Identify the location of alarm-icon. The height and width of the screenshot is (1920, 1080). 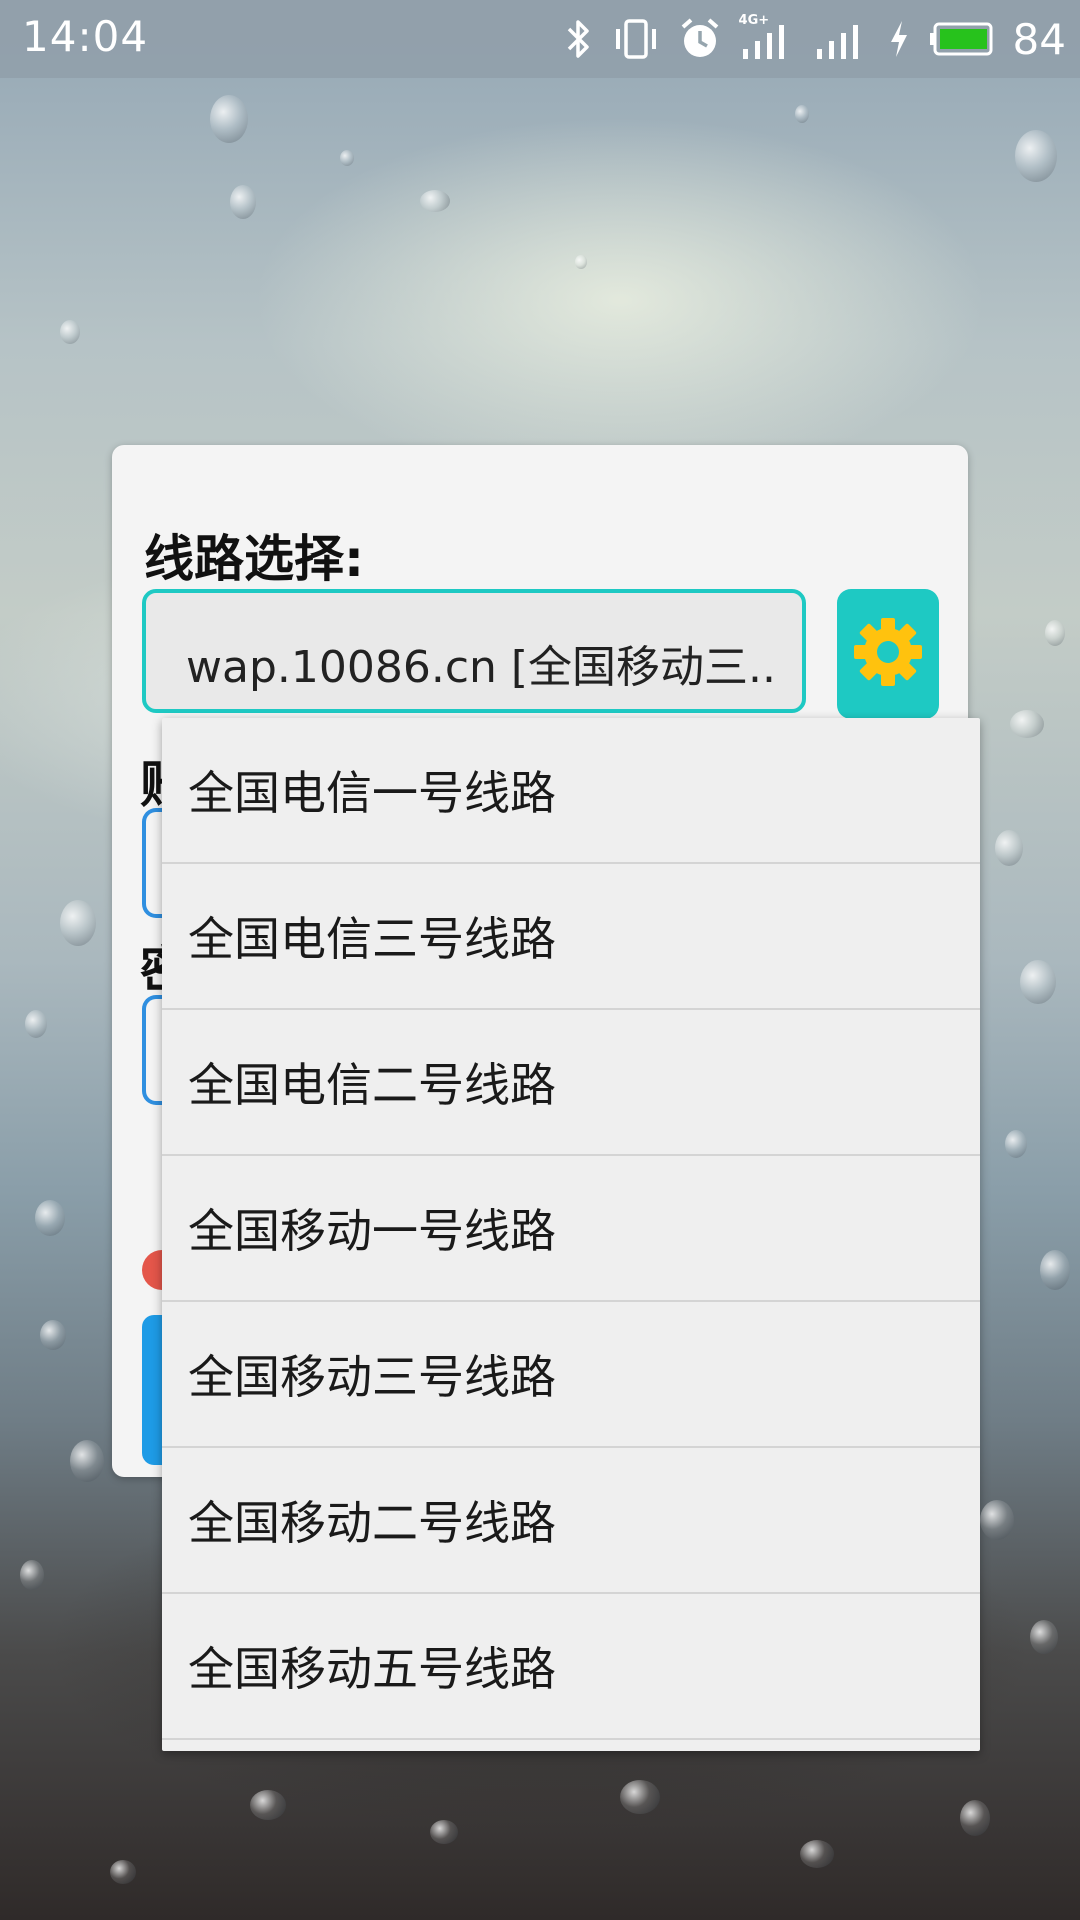
(700, 39).